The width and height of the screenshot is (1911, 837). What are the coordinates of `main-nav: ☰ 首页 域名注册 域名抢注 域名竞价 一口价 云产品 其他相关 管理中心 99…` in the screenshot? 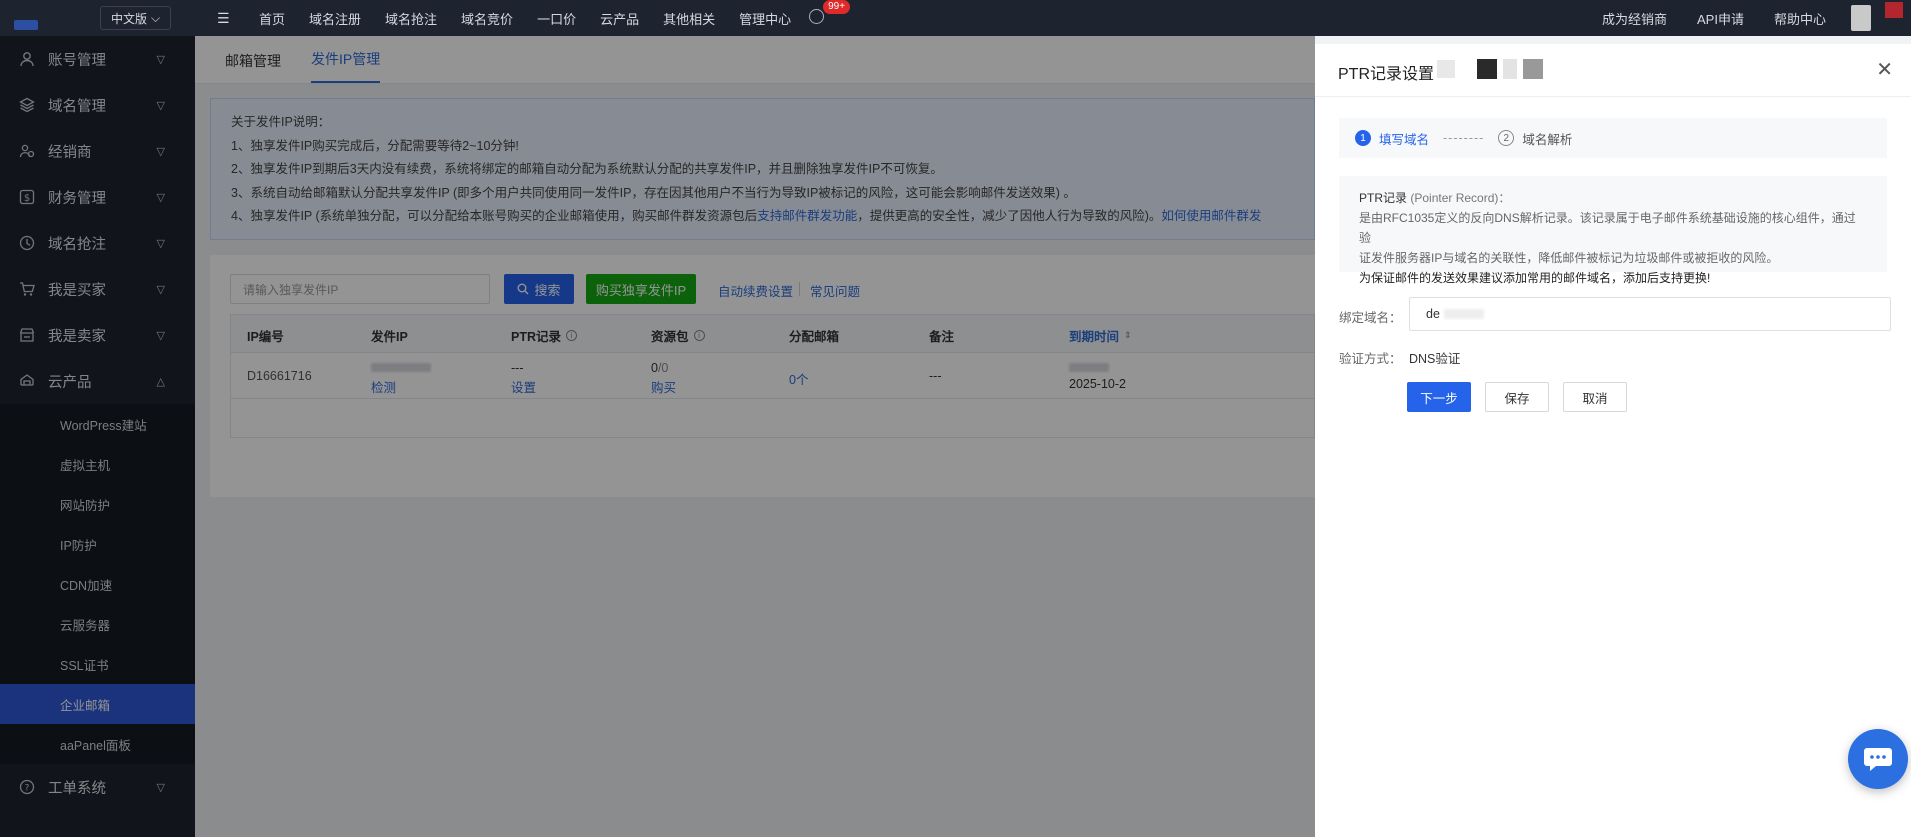 It's located at (534, 14).